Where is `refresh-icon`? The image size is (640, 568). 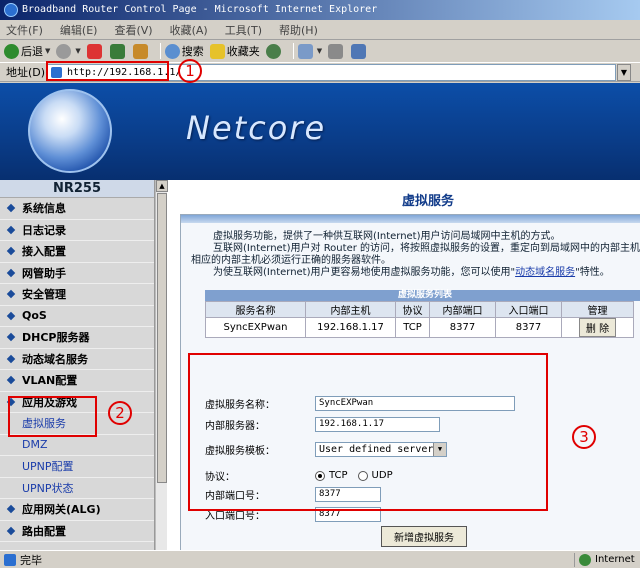 refresh-icon is located at coordinates (117, 51).